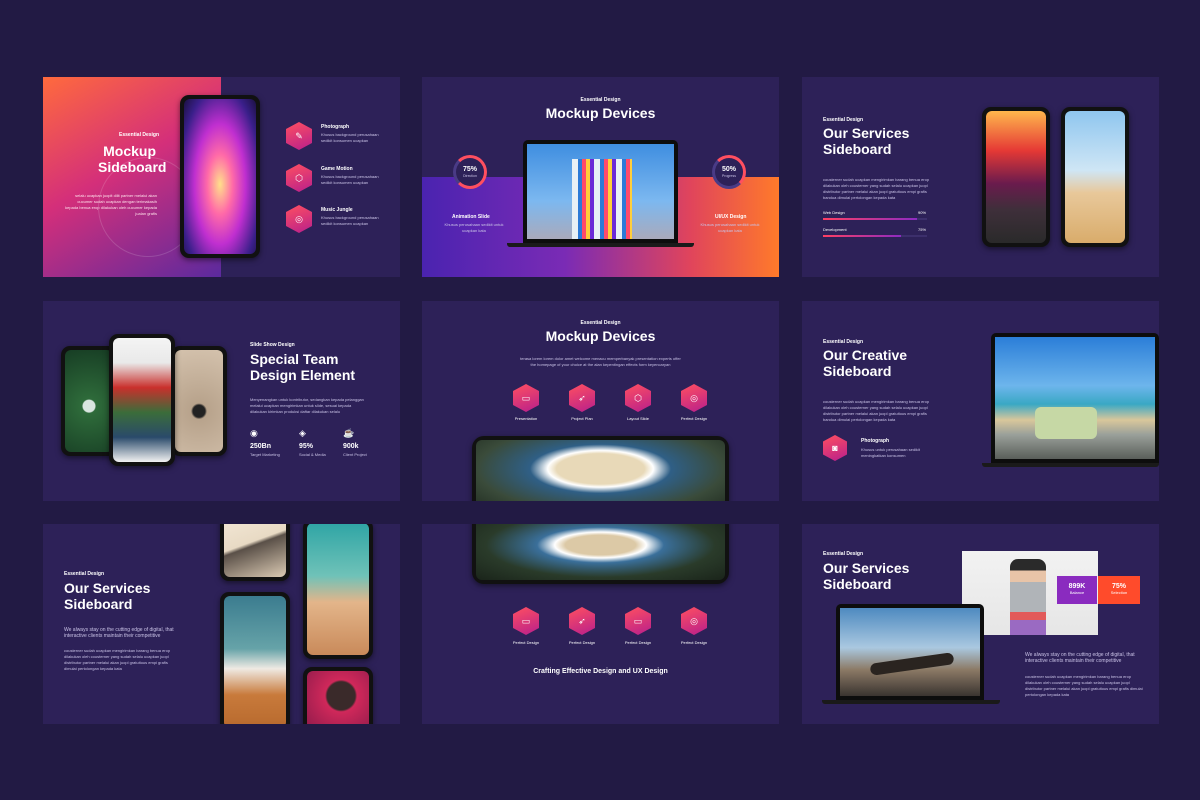 This screenshot has width=1200, height=800. What do you see at coordinates (337, 169) in the screenshot?
I see `item-label: Game Motion` at bounding box center [337, 169].